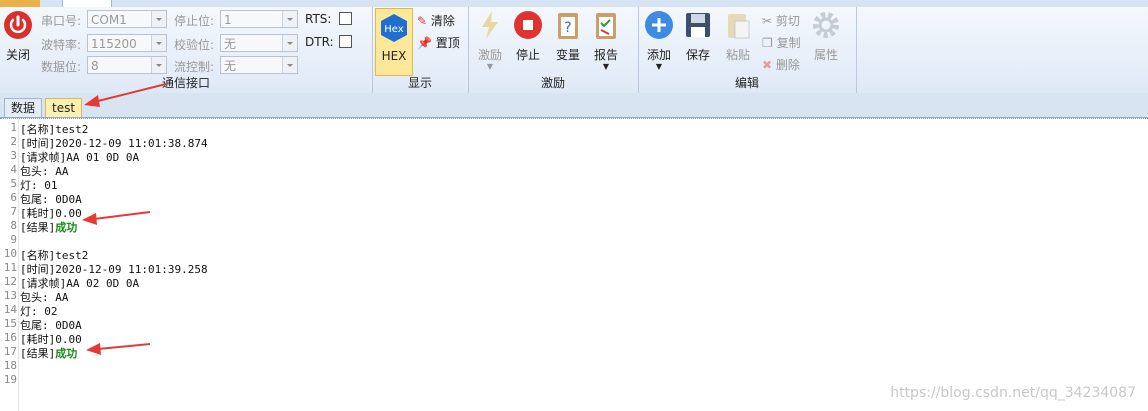  What do you see at coordinates (318, 19) in the screenshot?
I see `rts-label: RTS:` at bounding box center [318, 19].